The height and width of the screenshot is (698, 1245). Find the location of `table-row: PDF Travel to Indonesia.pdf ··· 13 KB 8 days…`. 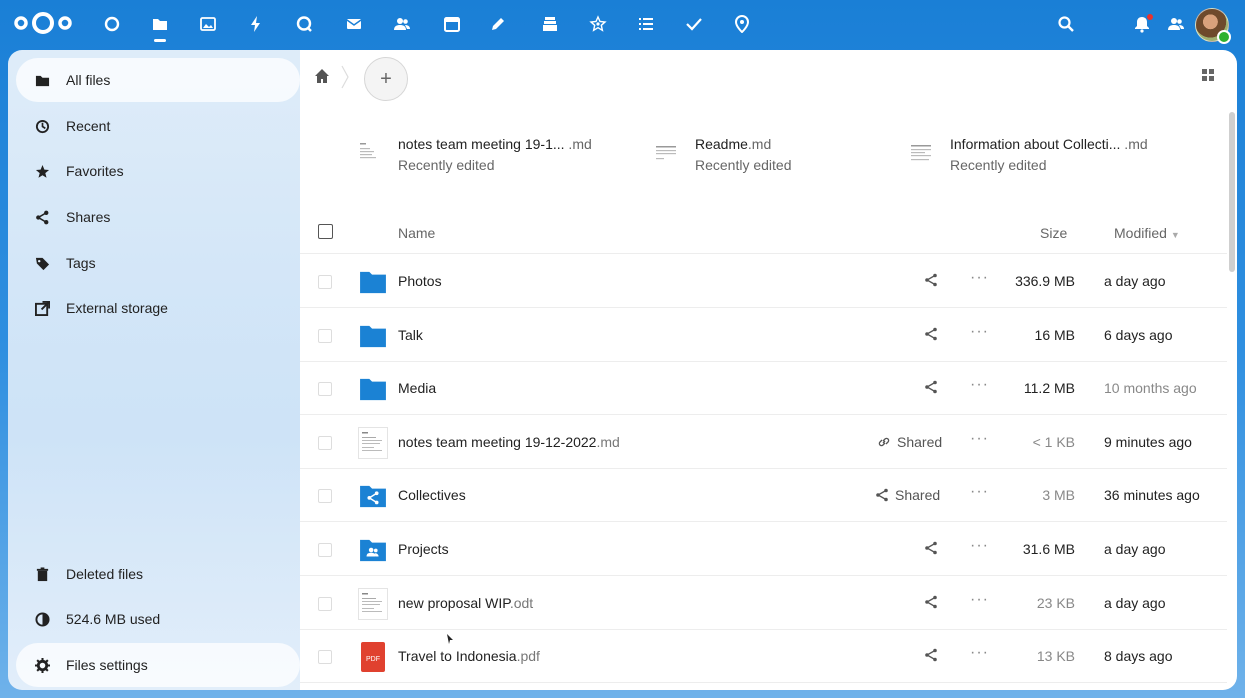

table-row: PDF Travel to Indonesia.pdf ··· 13 KB 8 days… is located at coordinates (763, 657).